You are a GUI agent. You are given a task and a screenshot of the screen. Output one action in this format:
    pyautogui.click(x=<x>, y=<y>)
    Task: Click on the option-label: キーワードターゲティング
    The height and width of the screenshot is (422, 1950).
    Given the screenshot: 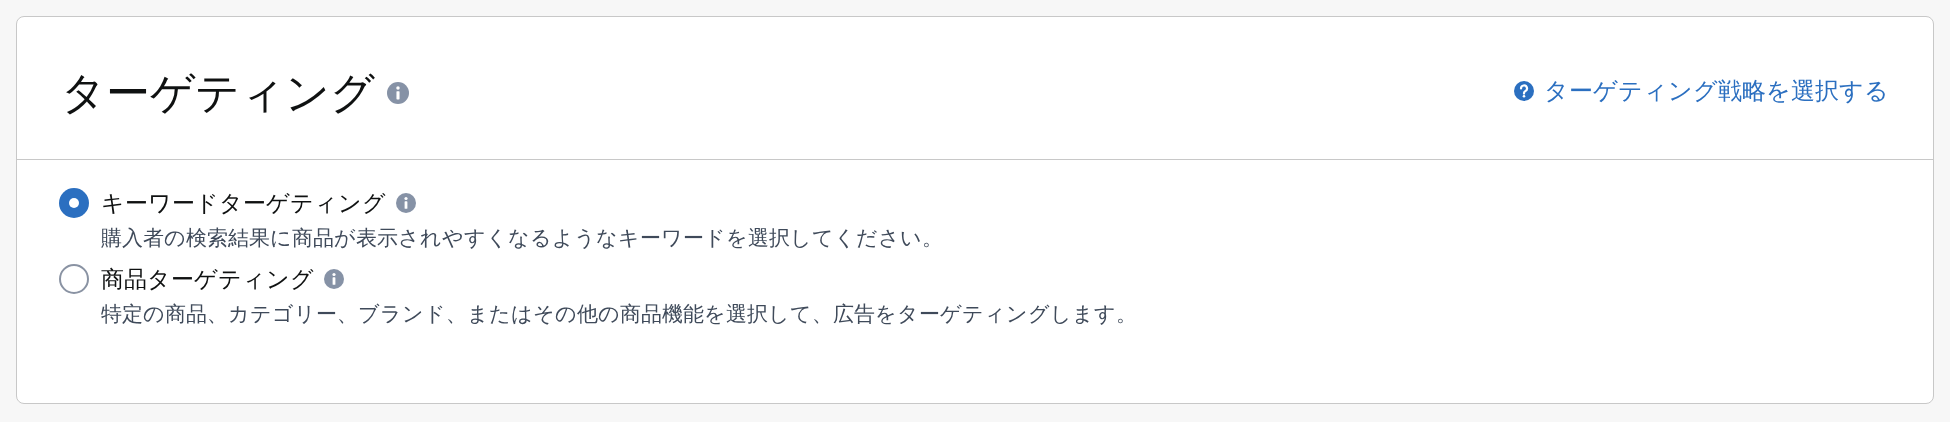 What is the action you would take?
    pyautogui.click(x=243, y=203)
    